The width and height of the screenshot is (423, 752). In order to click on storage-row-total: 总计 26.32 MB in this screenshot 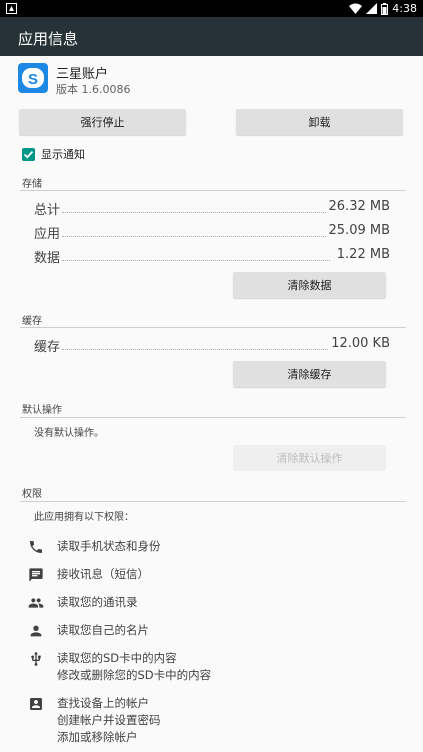, I will do `click(212, 207)`.